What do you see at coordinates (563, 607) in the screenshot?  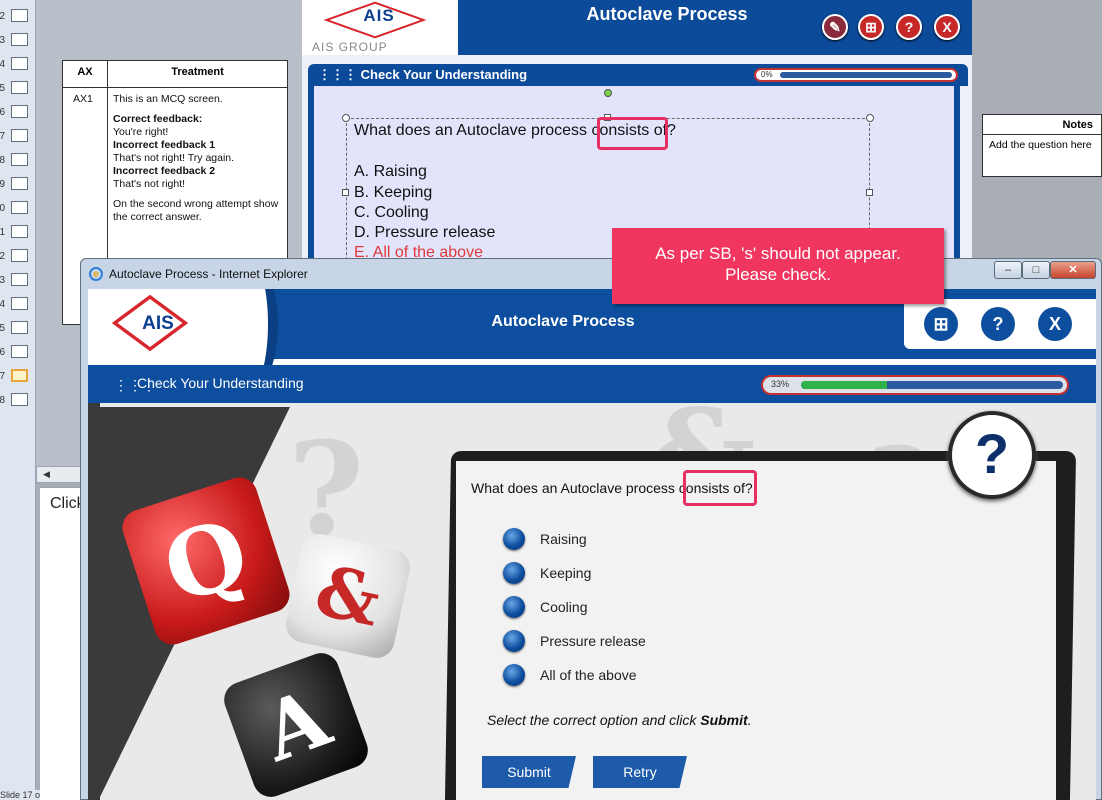 I see `option-label: Cooling` at bounding box center [563, 607].